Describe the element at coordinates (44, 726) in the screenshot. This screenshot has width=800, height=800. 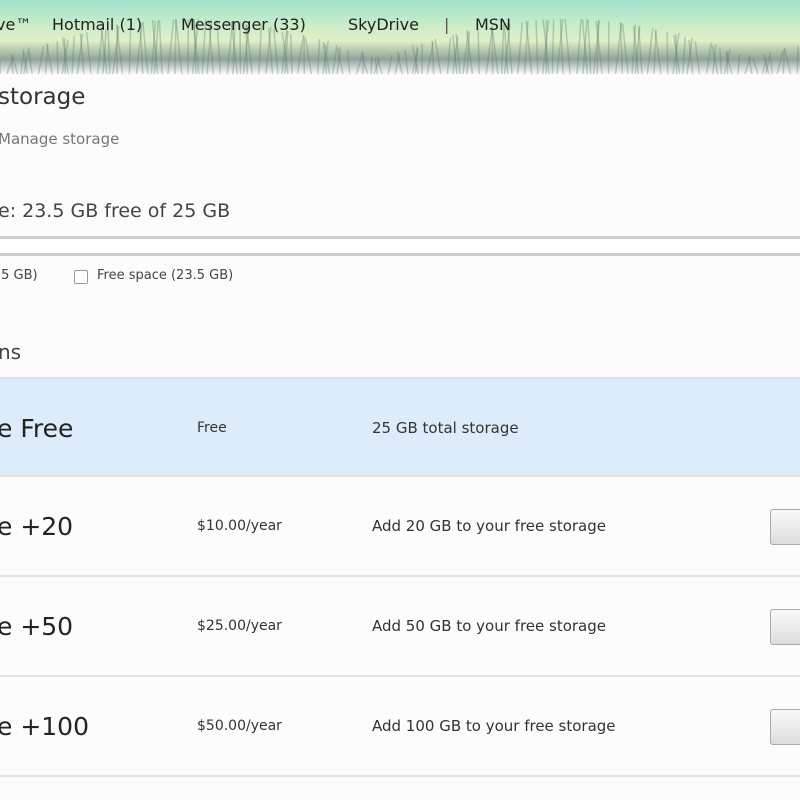
I see `plan-name: e +100` at that location.